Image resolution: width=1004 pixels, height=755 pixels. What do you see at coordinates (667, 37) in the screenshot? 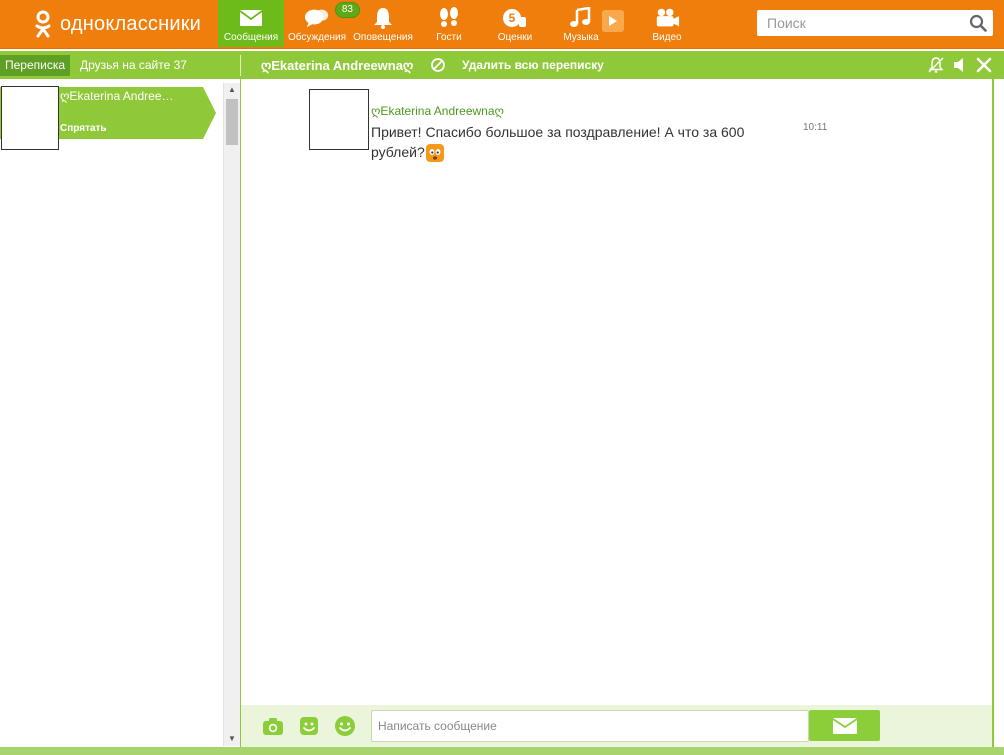
I see `nav-video-label: Видео` at bounding box center [667, 37].